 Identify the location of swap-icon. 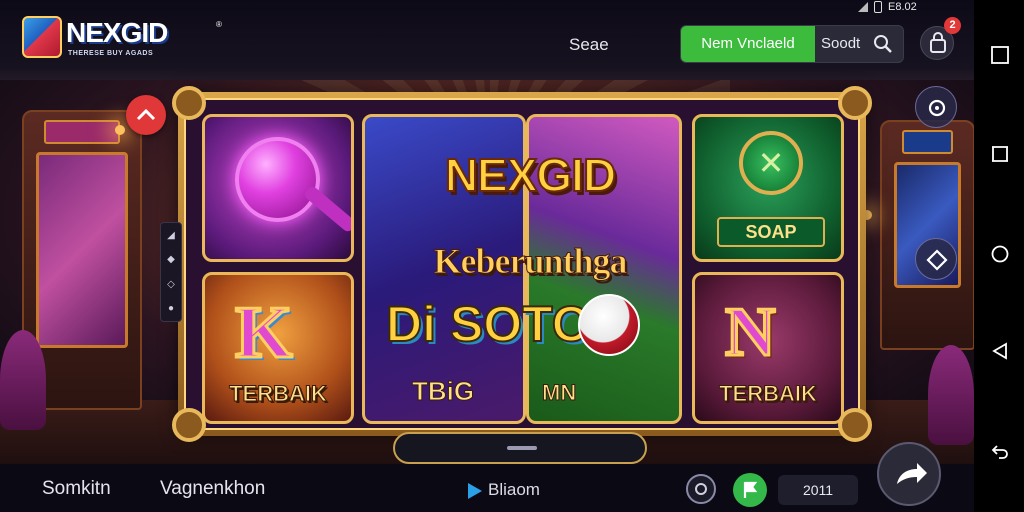
(937, 108).